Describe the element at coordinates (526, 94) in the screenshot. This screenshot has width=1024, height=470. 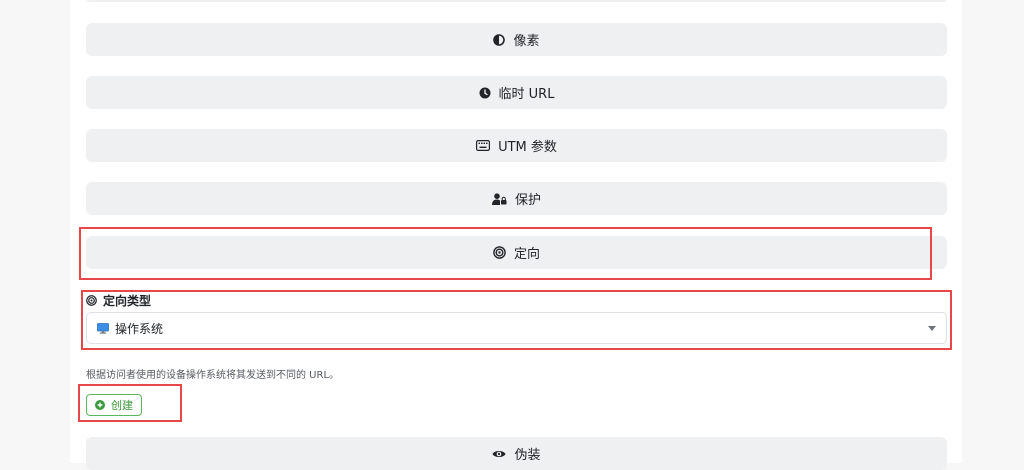
I see `temp-url-section-label: 临时 URL` at that location.